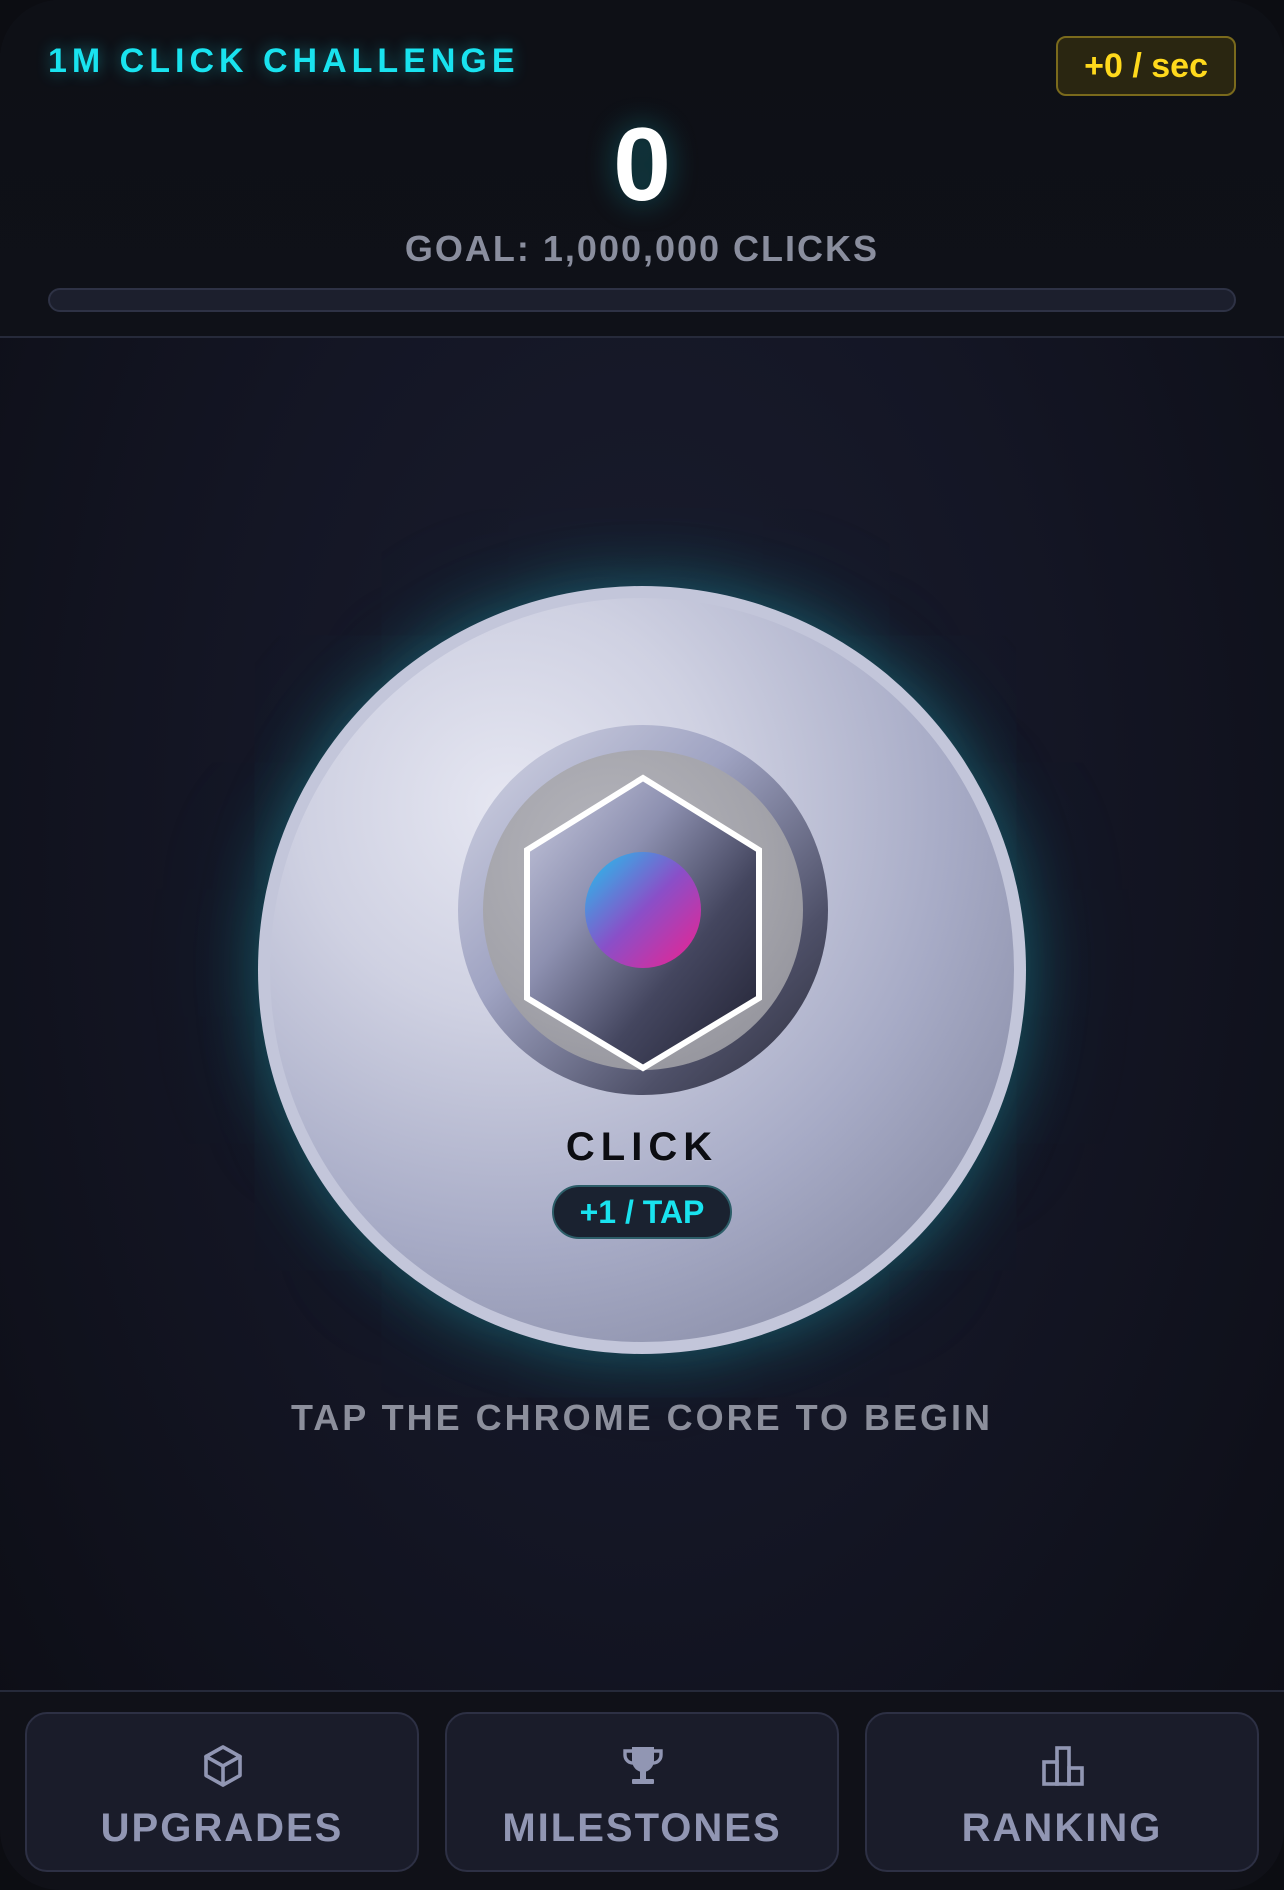 The width and height of the screenshot is (1284, 1890). I want to click on click-counter: 0, so click(642, 165).